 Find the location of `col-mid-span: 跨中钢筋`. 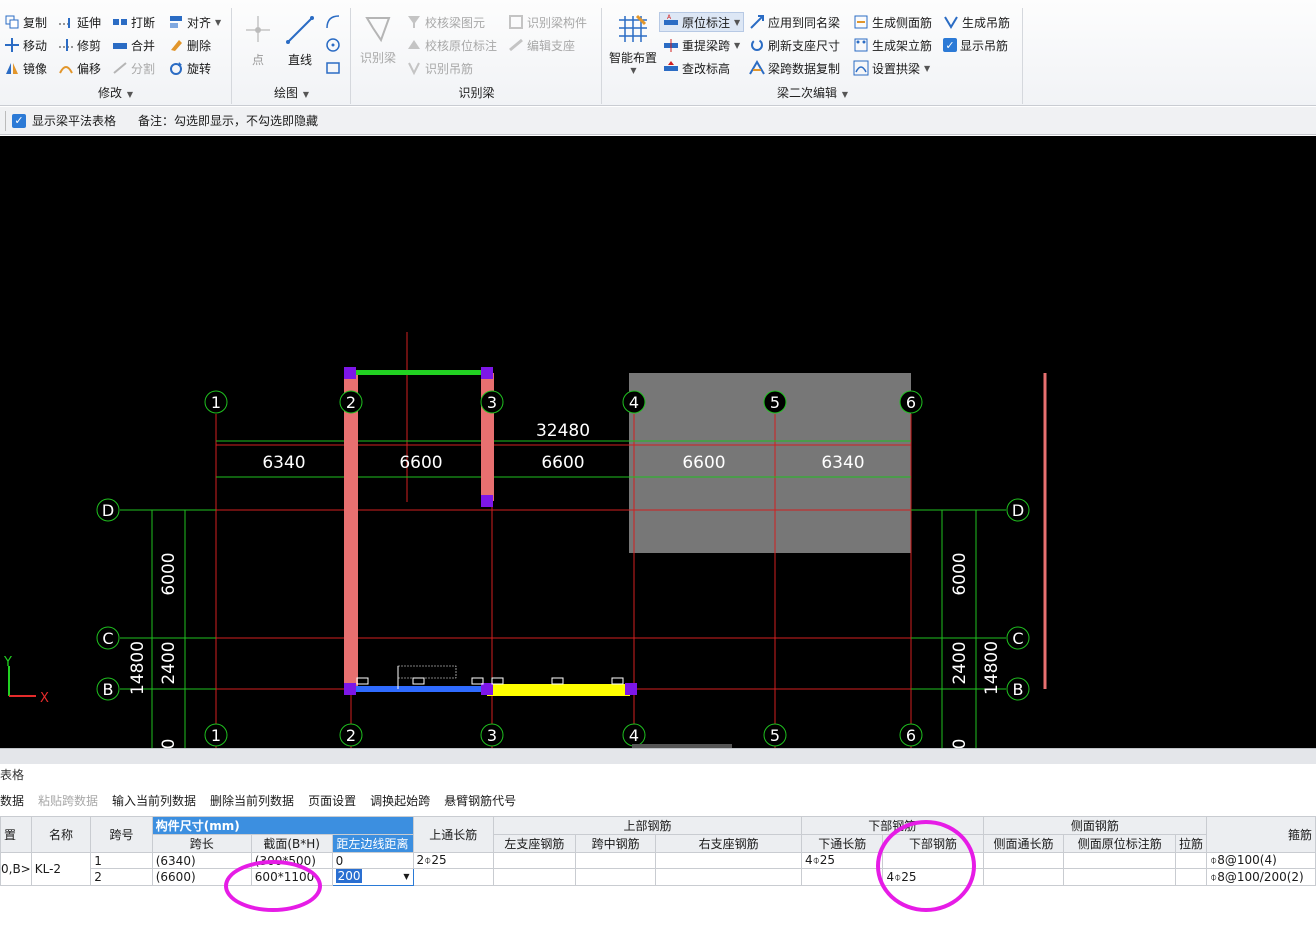

col-mid-span: 跨中钢筋 is located at coordinates (615, 843).